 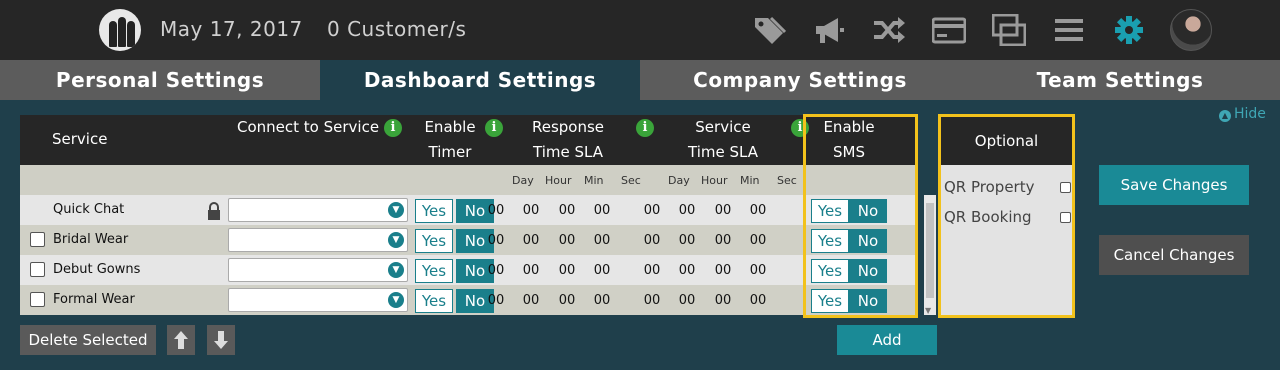 What do you see at coordinates (568, 152) in the screenshot?
I see `header-response-line2: Time SLA` at bounding box center [568, 152].